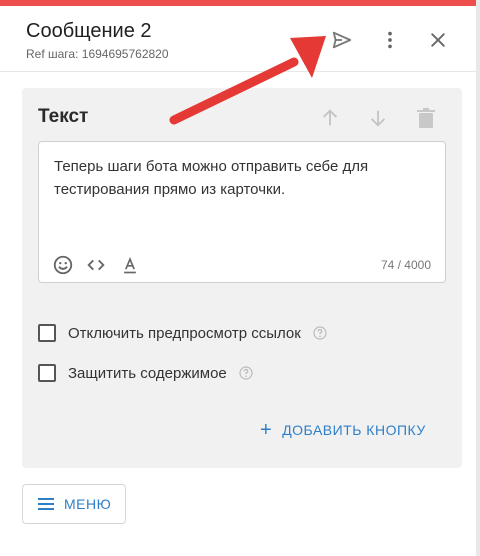 The image size is (480, 556). What do you see at coordinates (63, 116) in the screenshot?
I see `block-title: Текст` at bounding box center [63, 116].